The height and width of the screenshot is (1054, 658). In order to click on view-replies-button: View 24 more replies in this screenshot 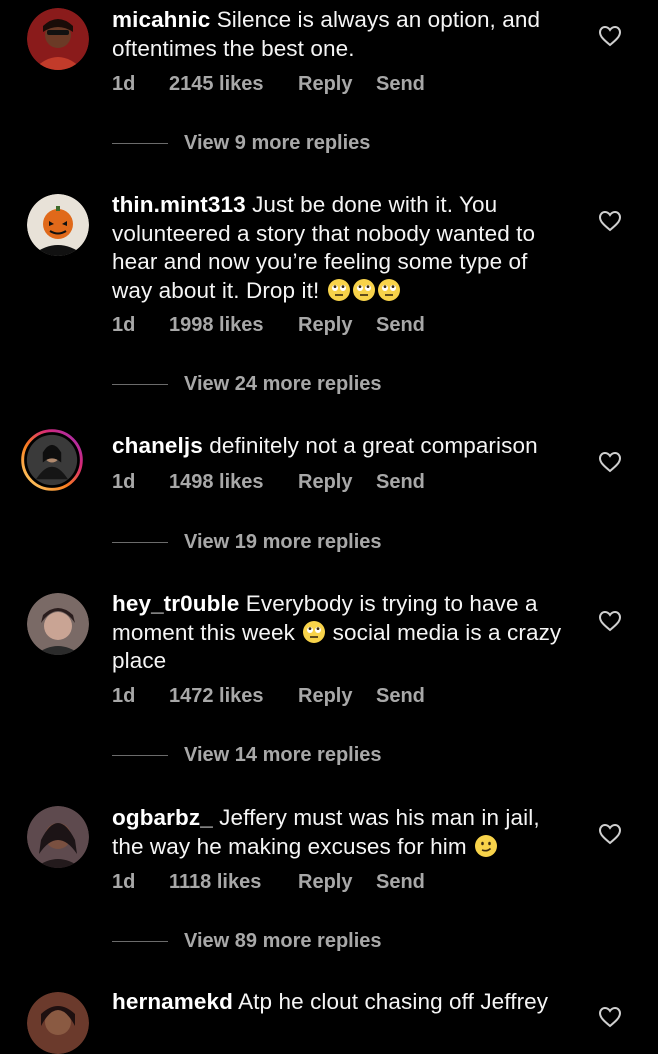, I will do `click(247, 384)`.